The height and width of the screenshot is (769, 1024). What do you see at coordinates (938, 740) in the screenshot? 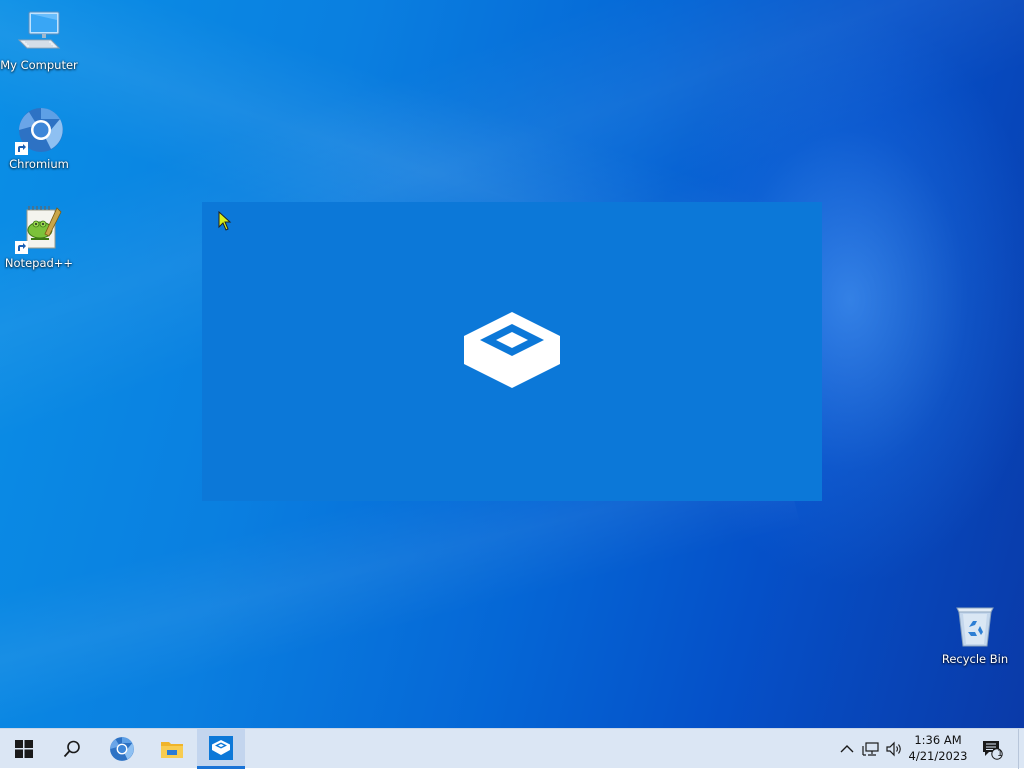
I see `clock-time: 1:36 AM` at bounding box center [938, 740].